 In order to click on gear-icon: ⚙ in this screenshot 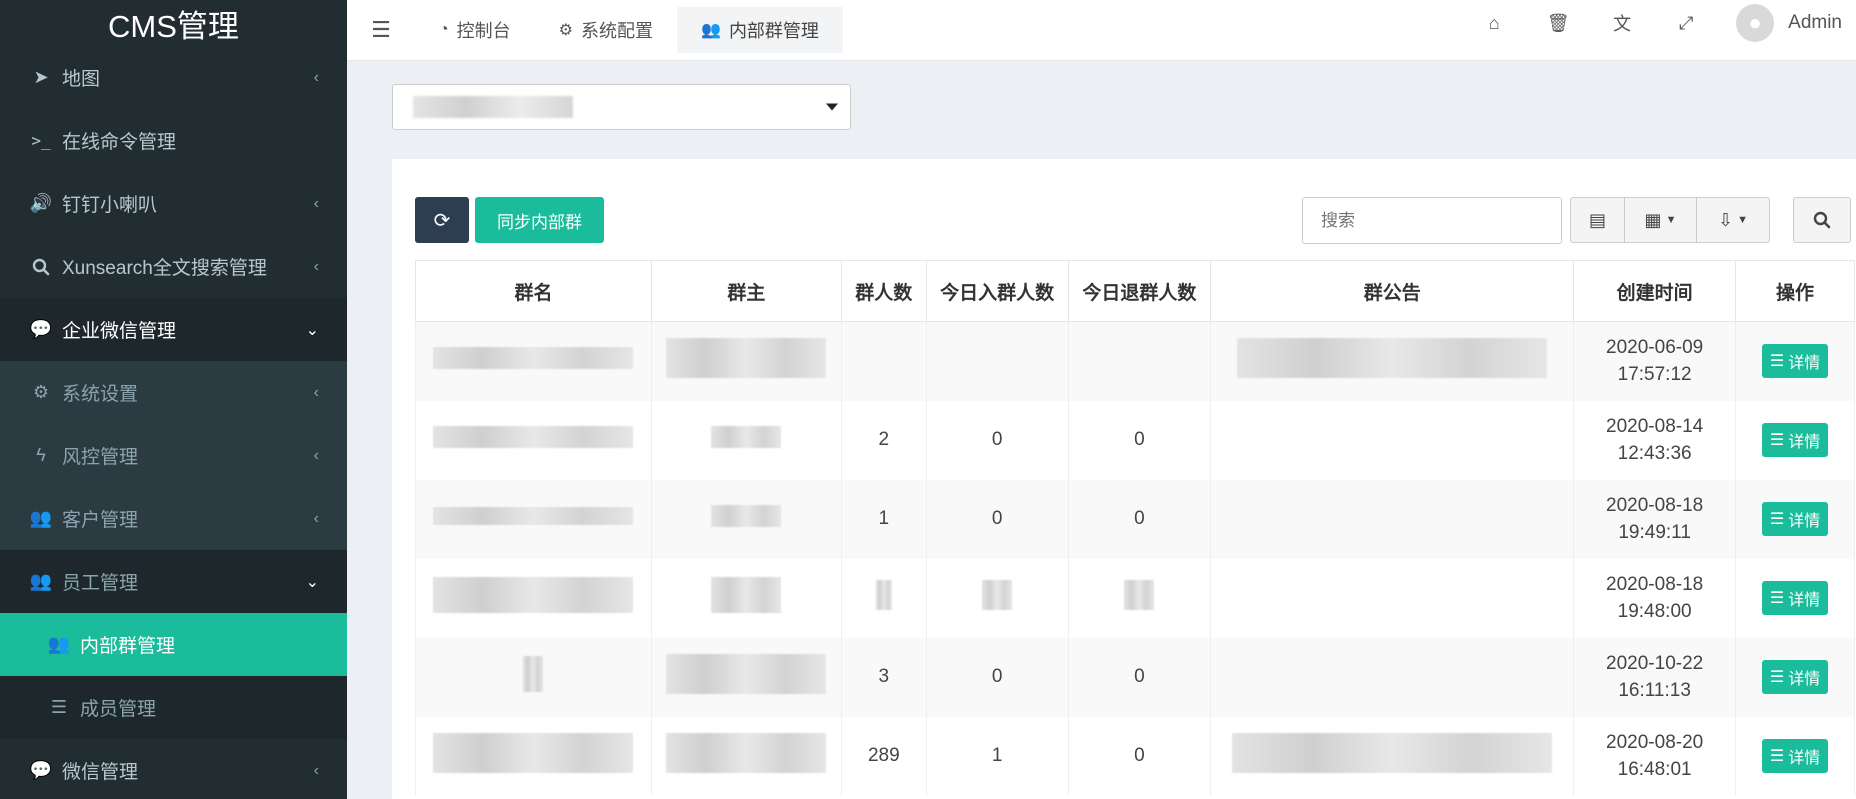, I will do `click(41, 392)`.